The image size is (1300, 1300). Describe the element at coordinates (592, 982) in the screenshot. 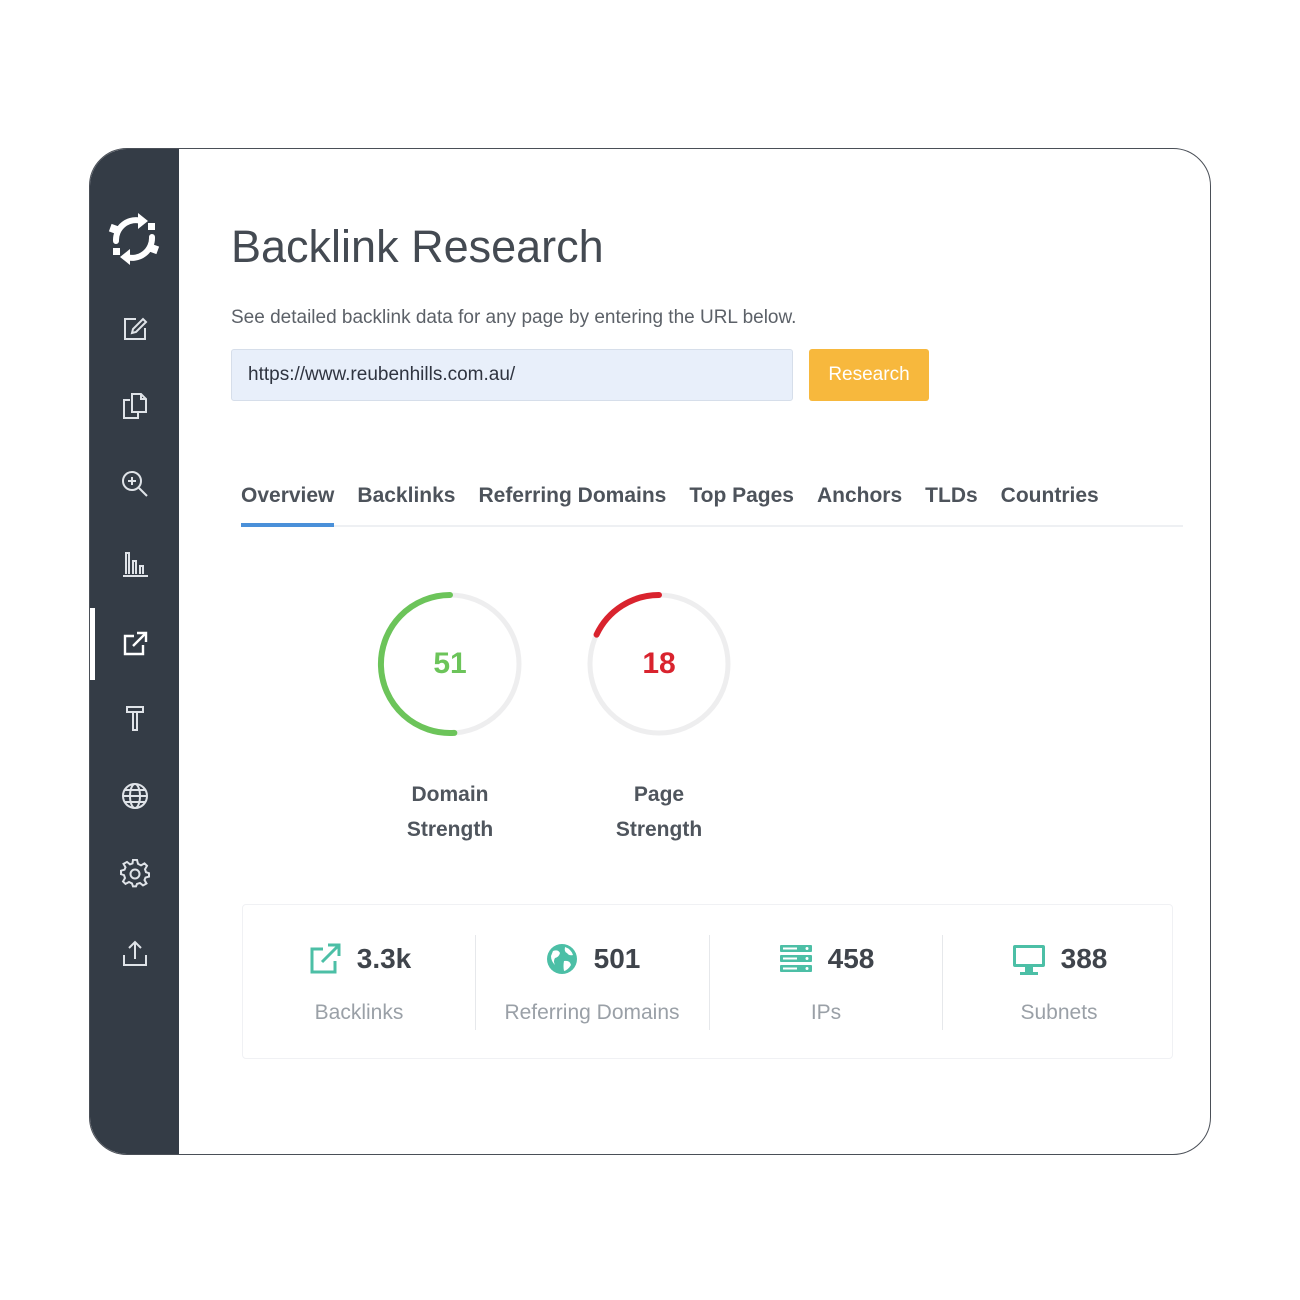

I see `stat-referring-domains: 501 Referring Domains` at that location.